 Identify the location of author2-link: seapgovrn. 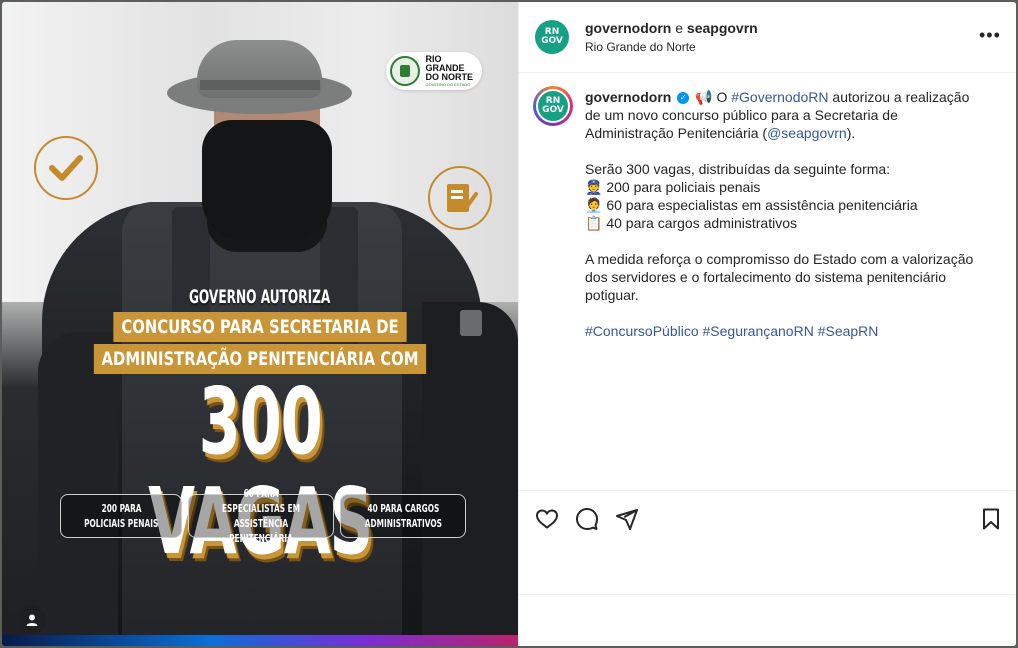
(722, 28).